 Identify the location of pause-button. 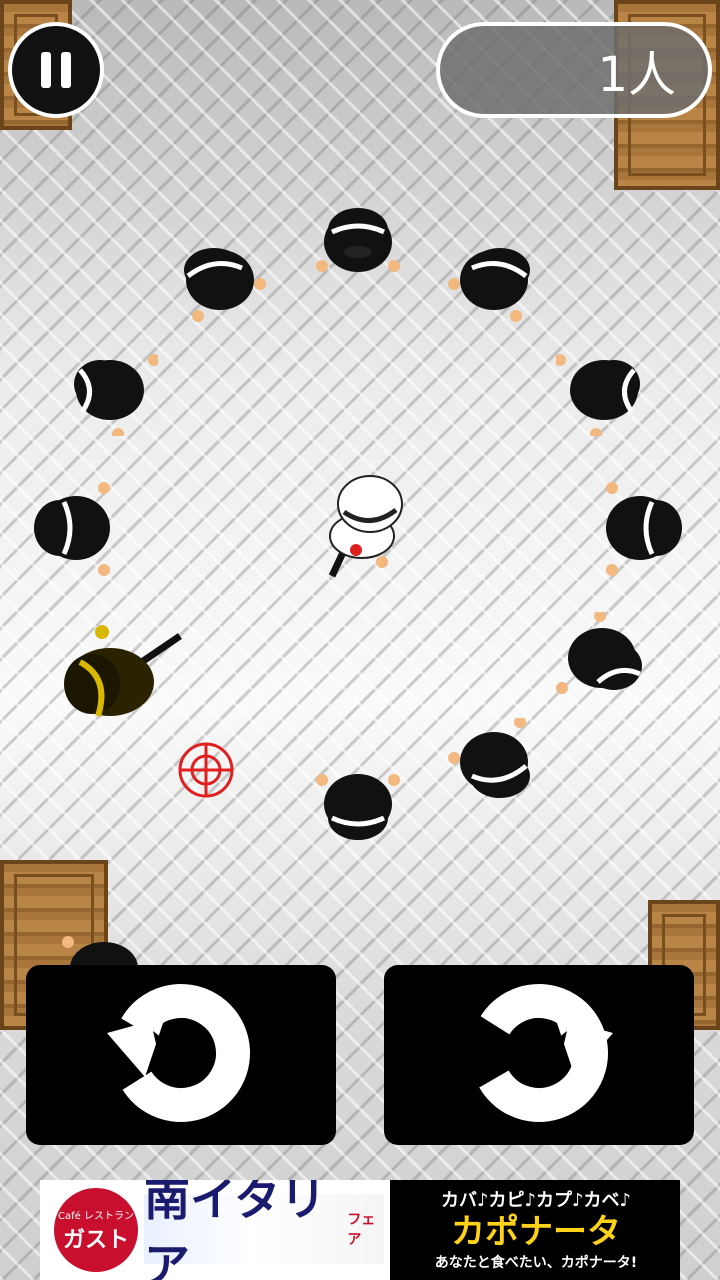
(56, 70).